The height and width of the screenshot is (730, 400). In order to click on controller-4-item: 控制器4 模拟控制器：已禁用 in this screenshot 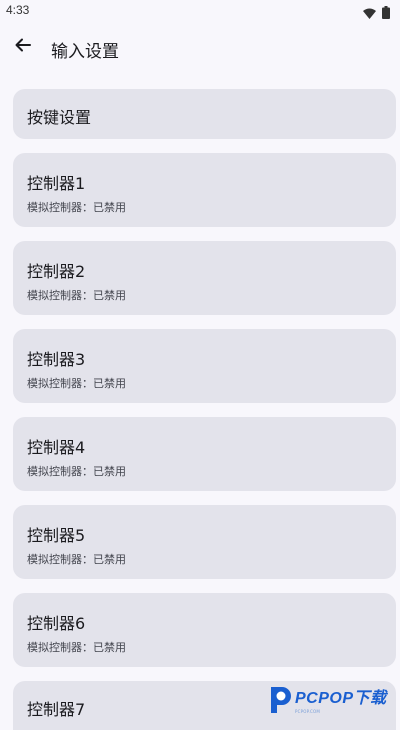, I will do `click(204, 454)`.